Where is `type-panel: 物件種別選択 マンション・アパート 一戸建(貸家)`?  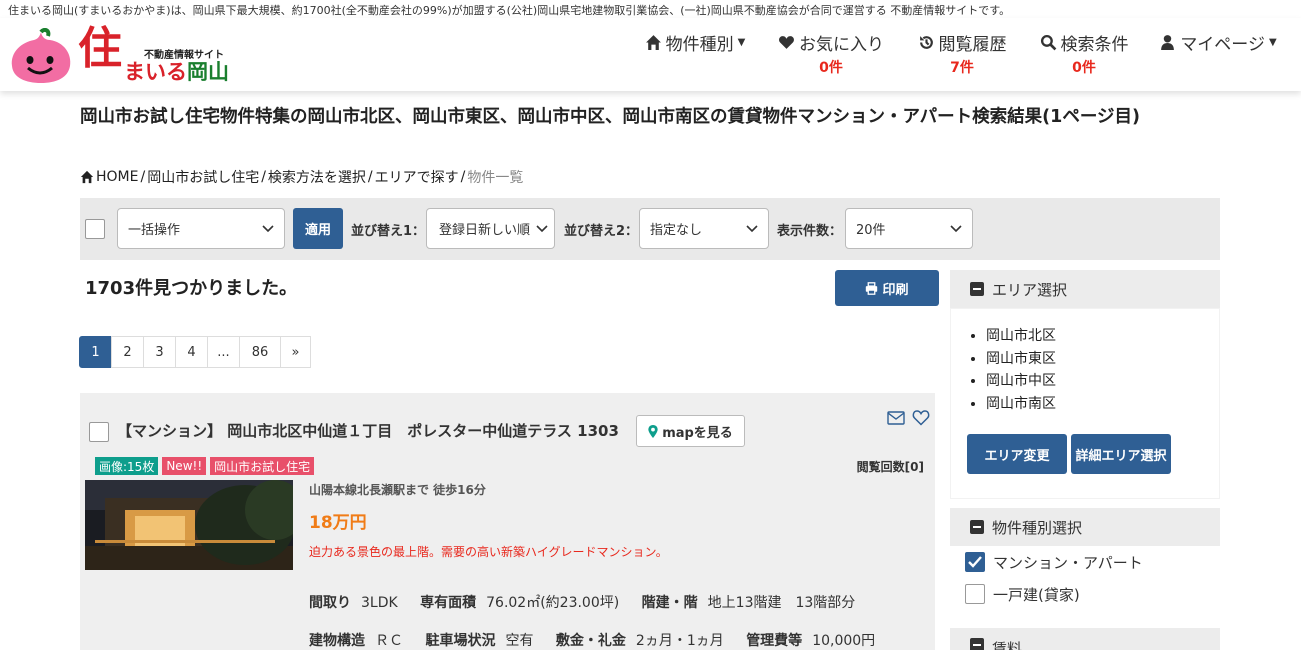 type-panel: 物件種別選択 マンション・アパート 一戸建(貸家) is located at coordinates (1085, 564).